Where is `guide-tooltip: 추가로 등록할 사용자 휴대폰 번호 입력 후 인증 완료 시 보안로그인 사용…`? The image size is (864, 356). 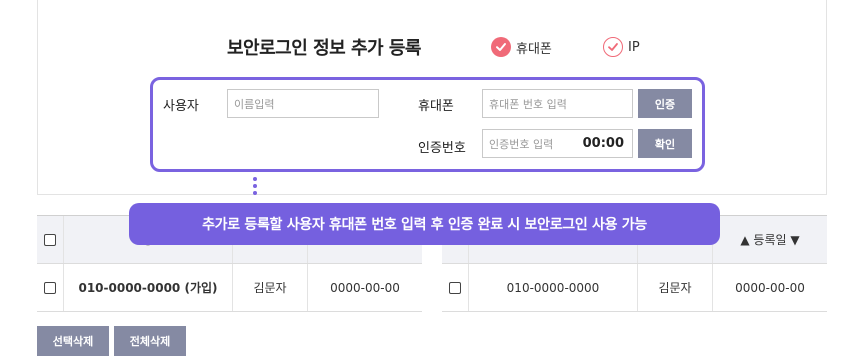
guide-tooltip: 추가로 등록할 사용자 휴대폰 번호 입력 후 인증 완료 시 보안로그인 사용… is located at coordinates (424, 224).